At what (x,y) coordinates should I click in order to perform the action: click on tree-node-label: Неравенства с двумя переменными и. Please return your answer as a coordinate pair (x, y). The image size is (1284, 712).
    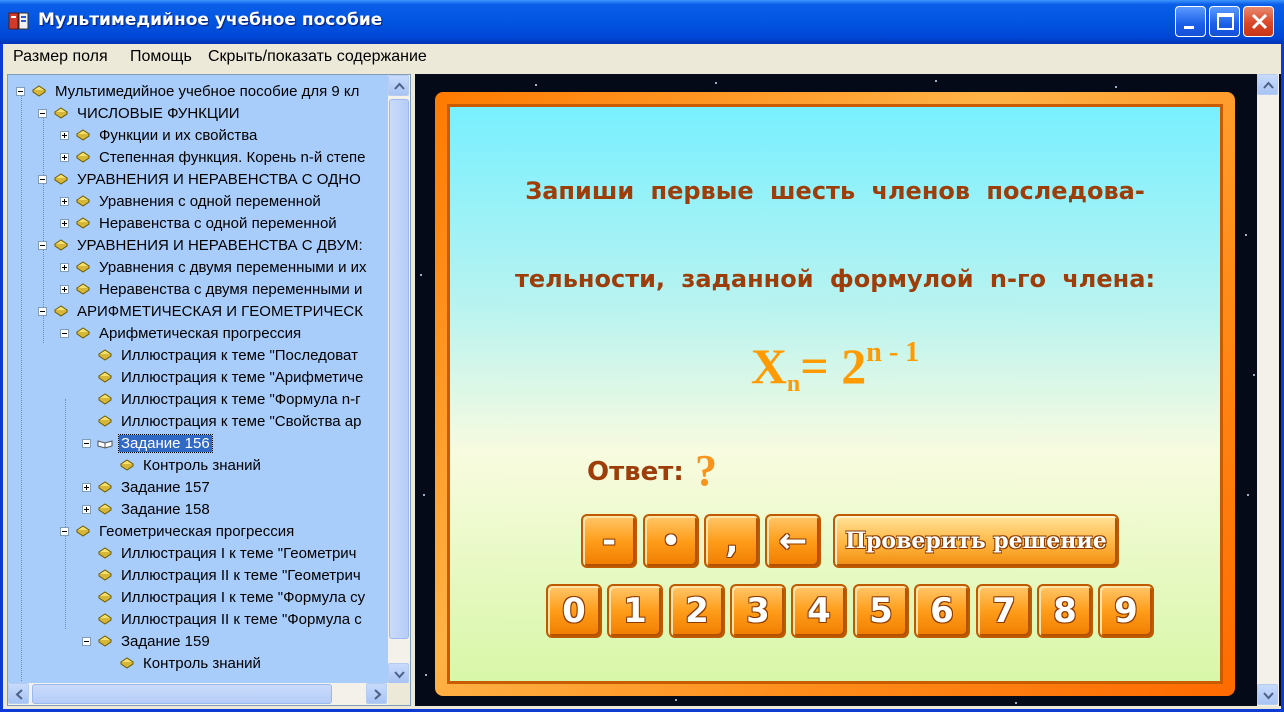
    Looking at the image, I should click on (230, 289).